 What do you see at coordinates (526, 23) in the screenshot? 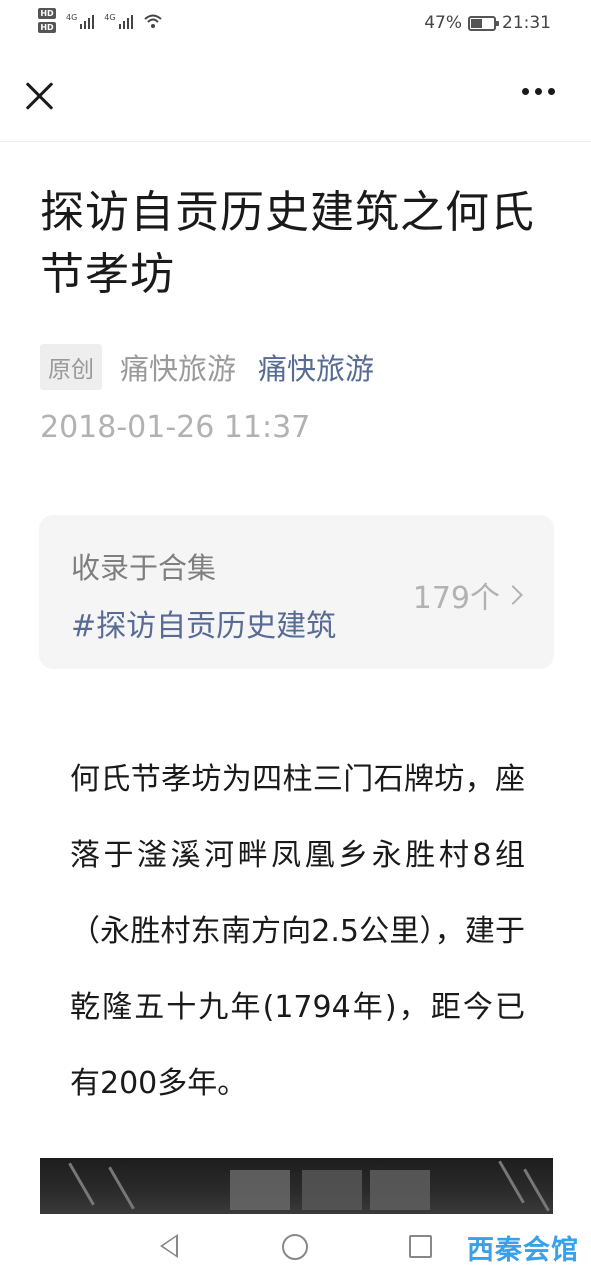
I see `clock: 21:31` at bounding box center [526, 23].